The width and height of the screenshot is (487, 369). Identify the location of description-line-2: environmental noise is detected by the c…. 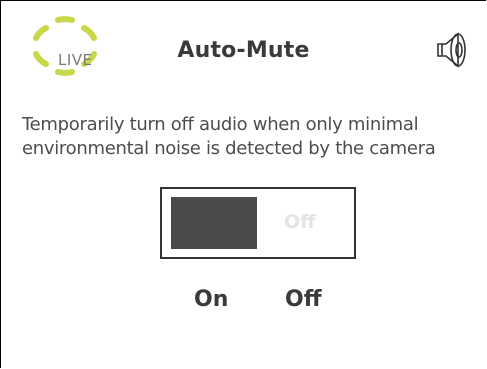
(229, 148).